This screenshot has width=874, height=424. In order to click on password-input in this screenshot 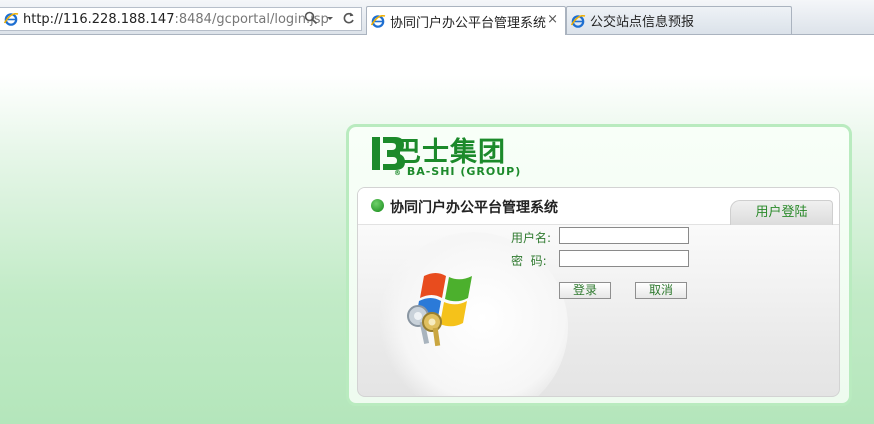, I will do `click(624, 258)`.